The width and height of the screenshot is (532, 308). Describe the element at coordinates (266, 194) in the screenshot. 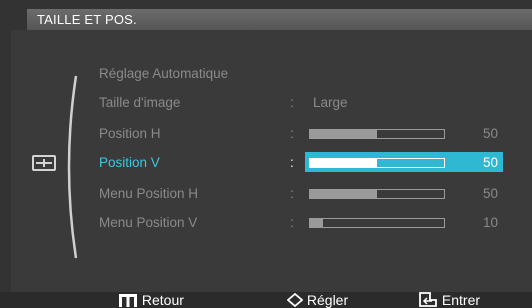

I see `menu-item-menu-position-h: Menu Position H : 50` at that location.